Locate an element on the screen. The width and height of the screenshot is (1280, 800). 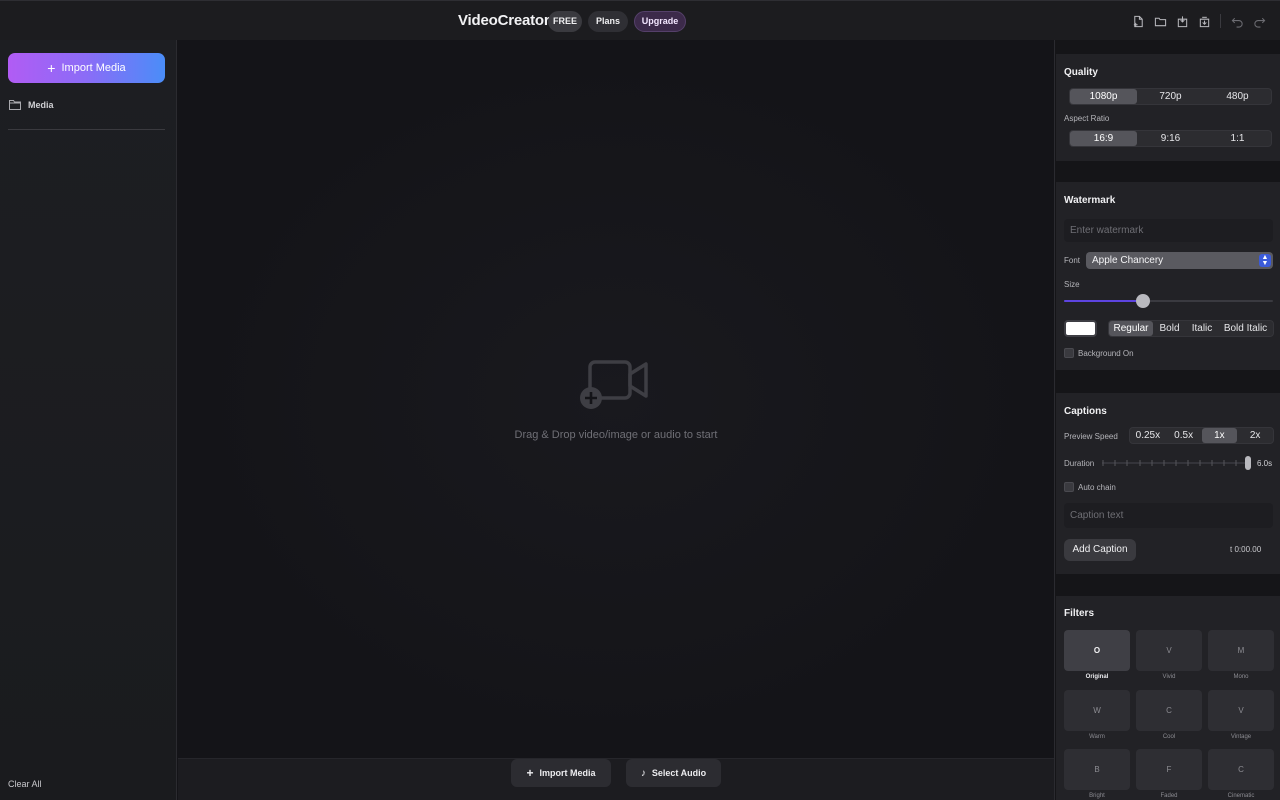
duration-slider-knob is located at coordinates (1248, 463).